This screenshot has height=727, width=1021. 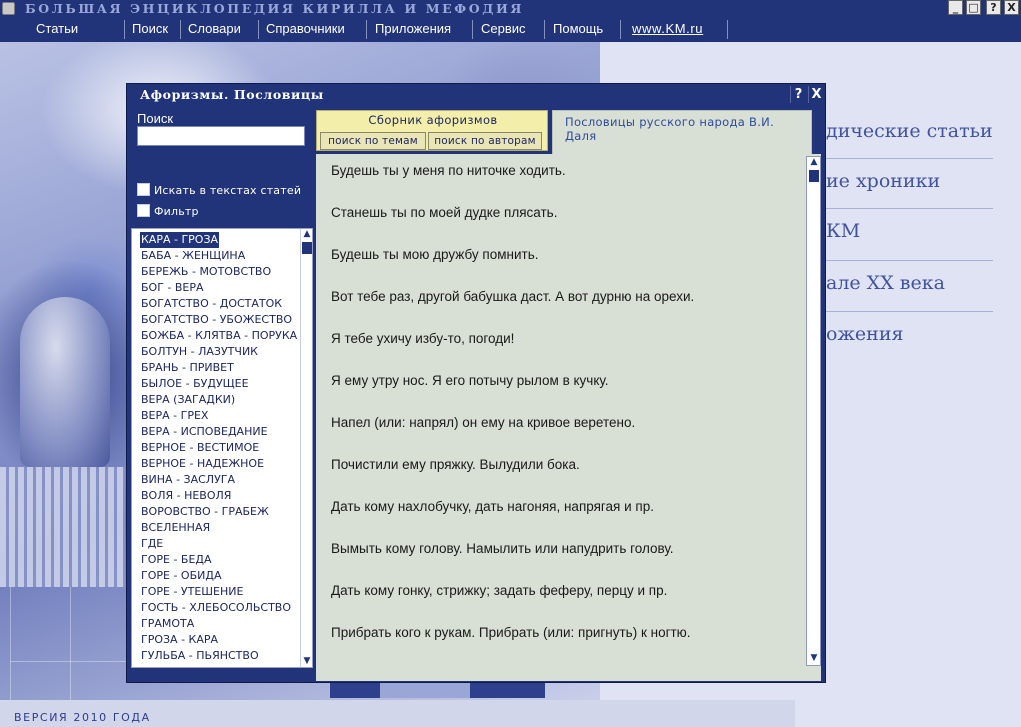 What do you see at coordinates (192, 592) in the screenshot?
I see `topic-item: ГОРЕ - УТЕШЕНИЕ` at bounding box center [192, 592].